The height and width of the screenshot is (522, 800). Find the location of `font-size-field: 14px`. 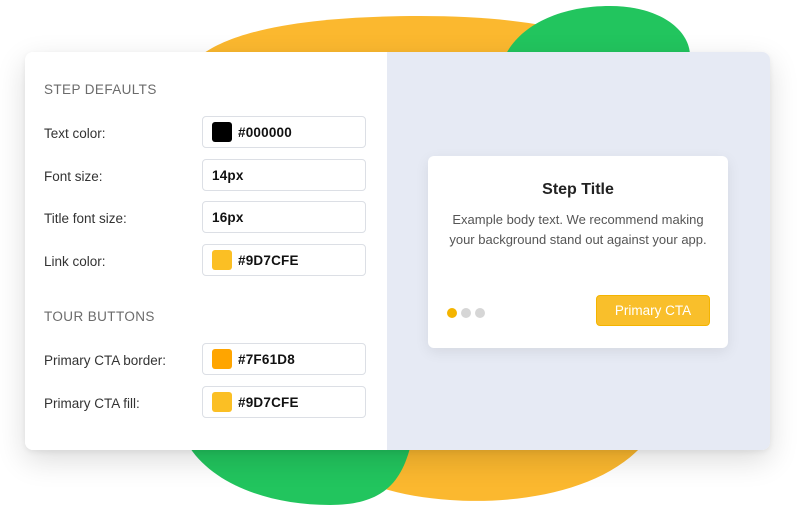

font-size-field: 14px is located at coordinates (284, 175).